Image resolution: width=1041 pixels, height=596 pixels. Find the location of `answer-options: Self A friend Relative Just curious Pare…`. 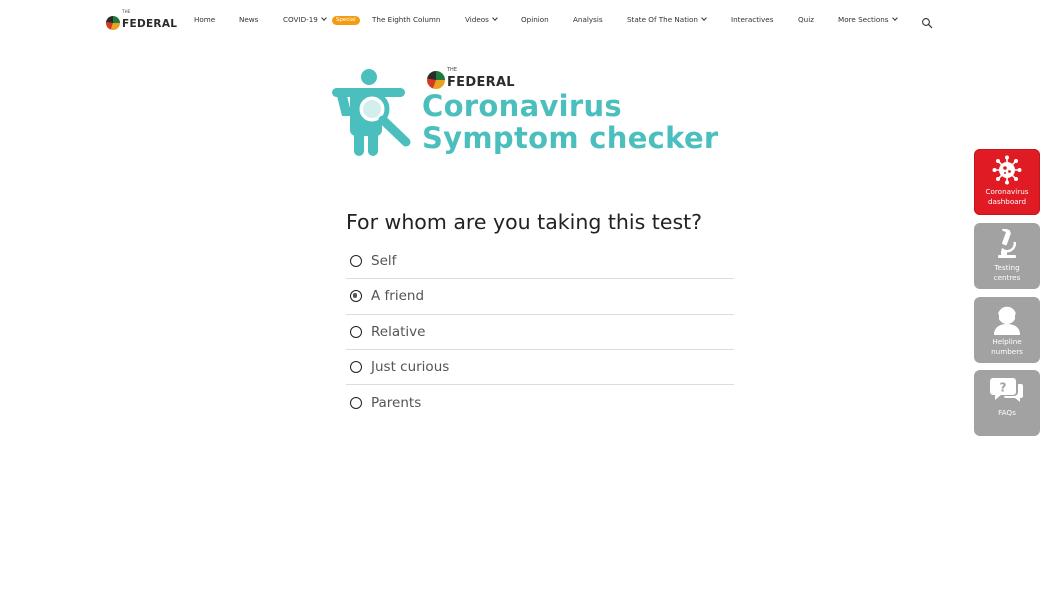

answer-options: Self A friend Relative Just curious Pare… is located at coordinates (540, 332).